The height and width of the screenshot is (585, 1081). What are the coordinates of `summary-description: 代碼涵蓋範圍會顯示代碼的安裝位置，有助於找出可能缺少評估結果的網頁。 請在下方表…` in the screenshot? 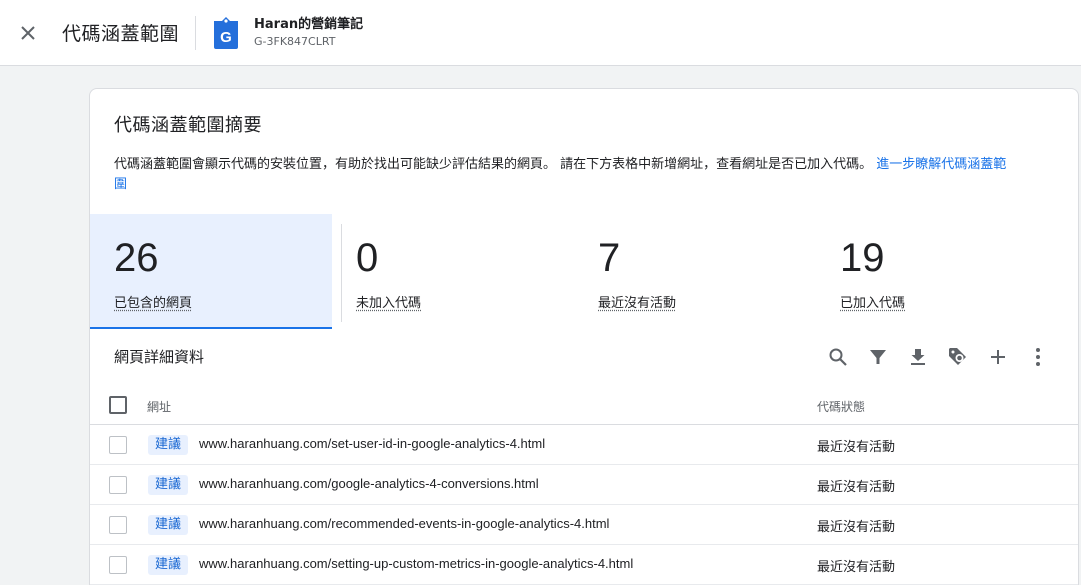 It's located at (564, 175).